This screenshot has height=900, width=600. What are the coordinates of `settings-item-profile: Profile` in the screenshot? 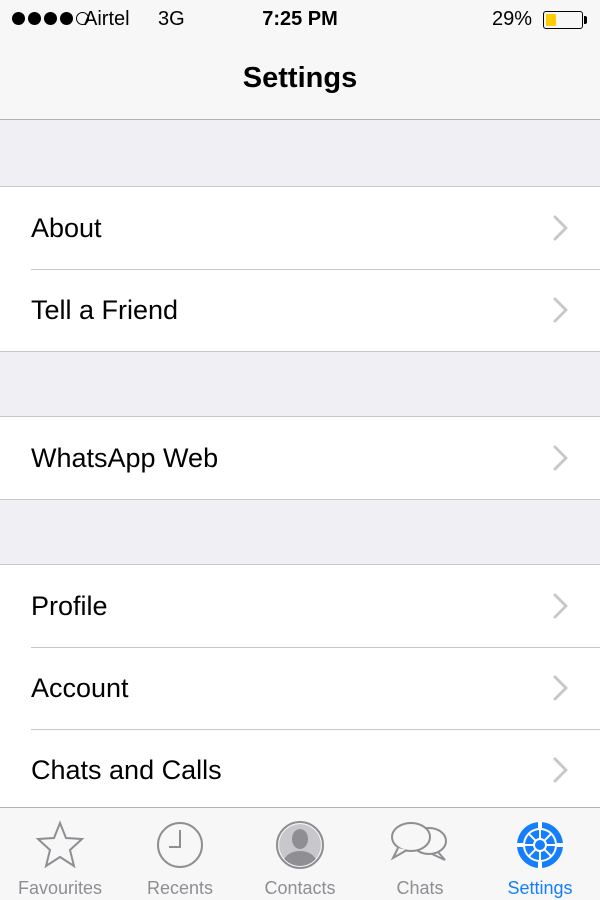 It's located at (300, 606).